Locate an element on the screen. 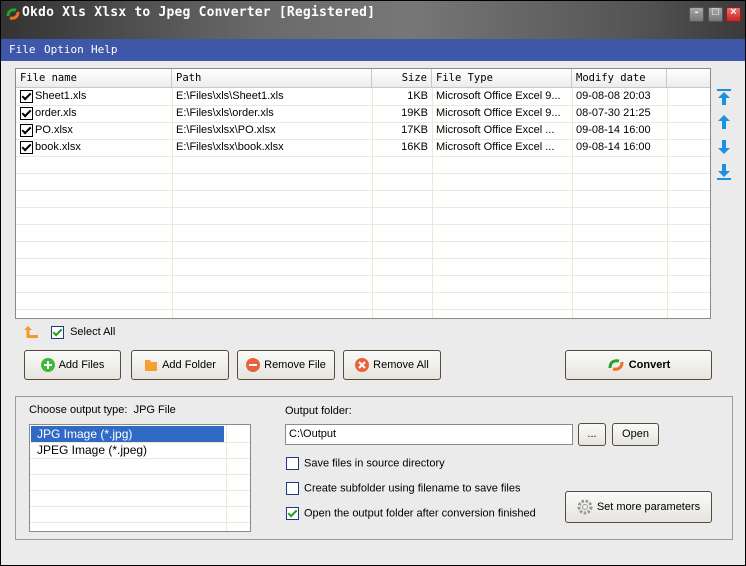 This screenshot has height=566, width=746. open-output-folder-checkbox is located at coordinates (292, 513).